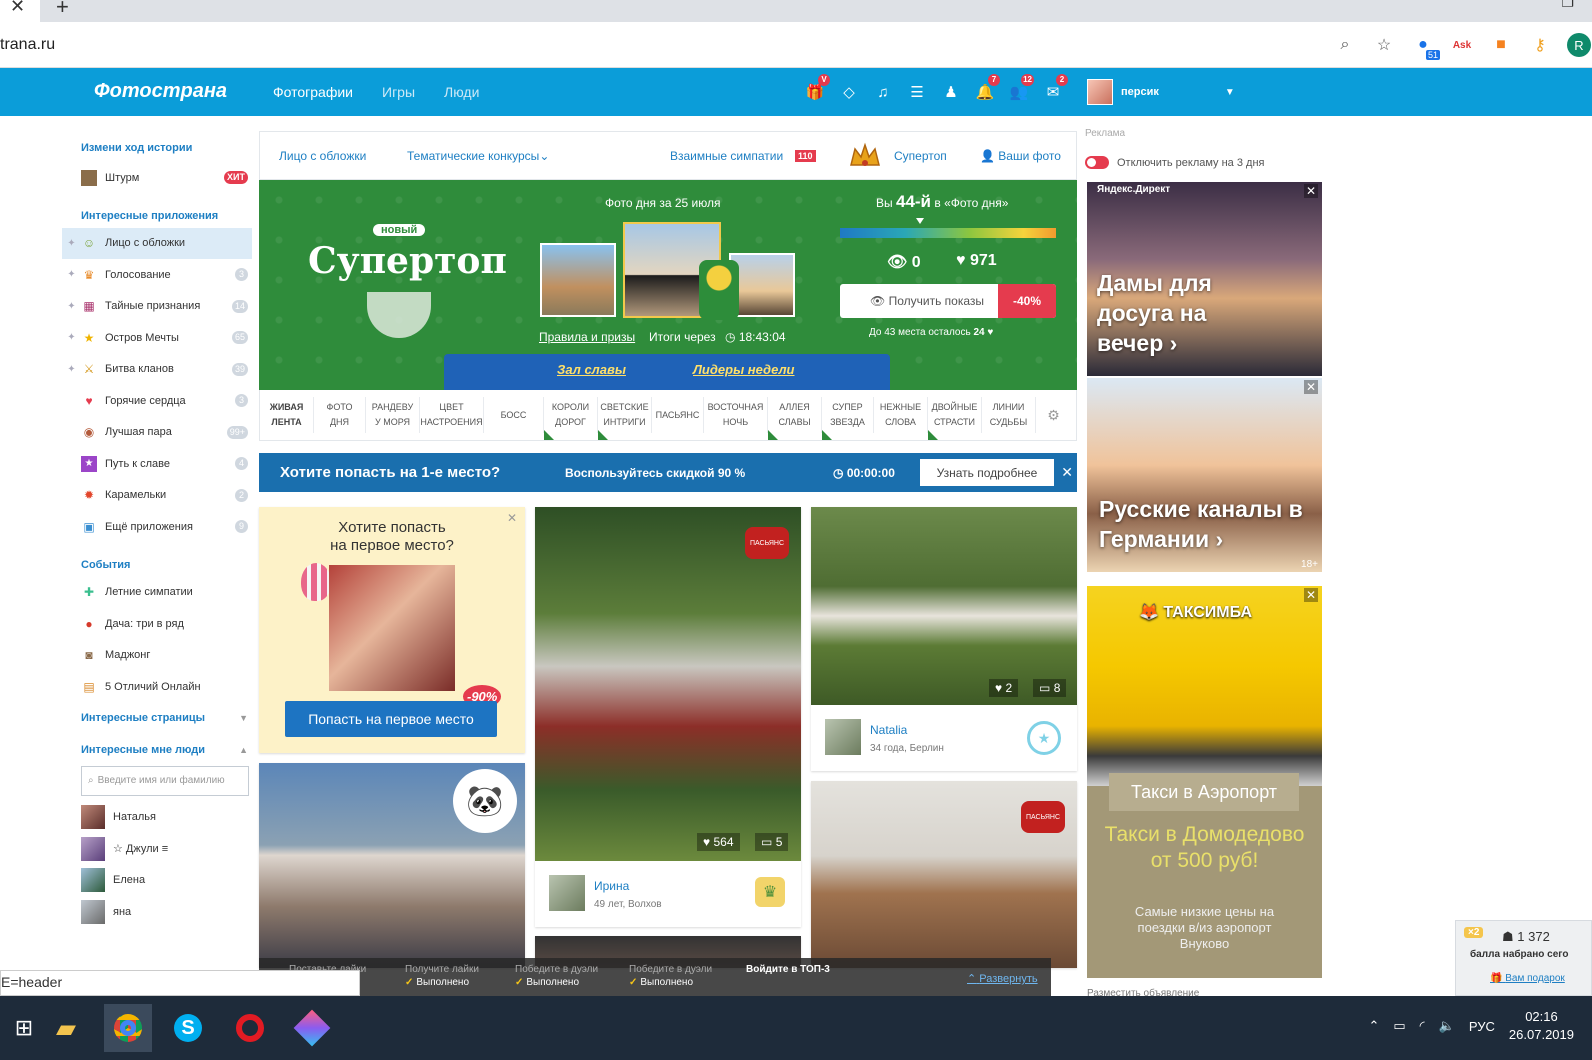  What do you see at coordinates (157, 527) in the screenshot?
I see `sidebar-item-more-apps: ▣ Ещё приложения 9` at bounding box center [157, 527].